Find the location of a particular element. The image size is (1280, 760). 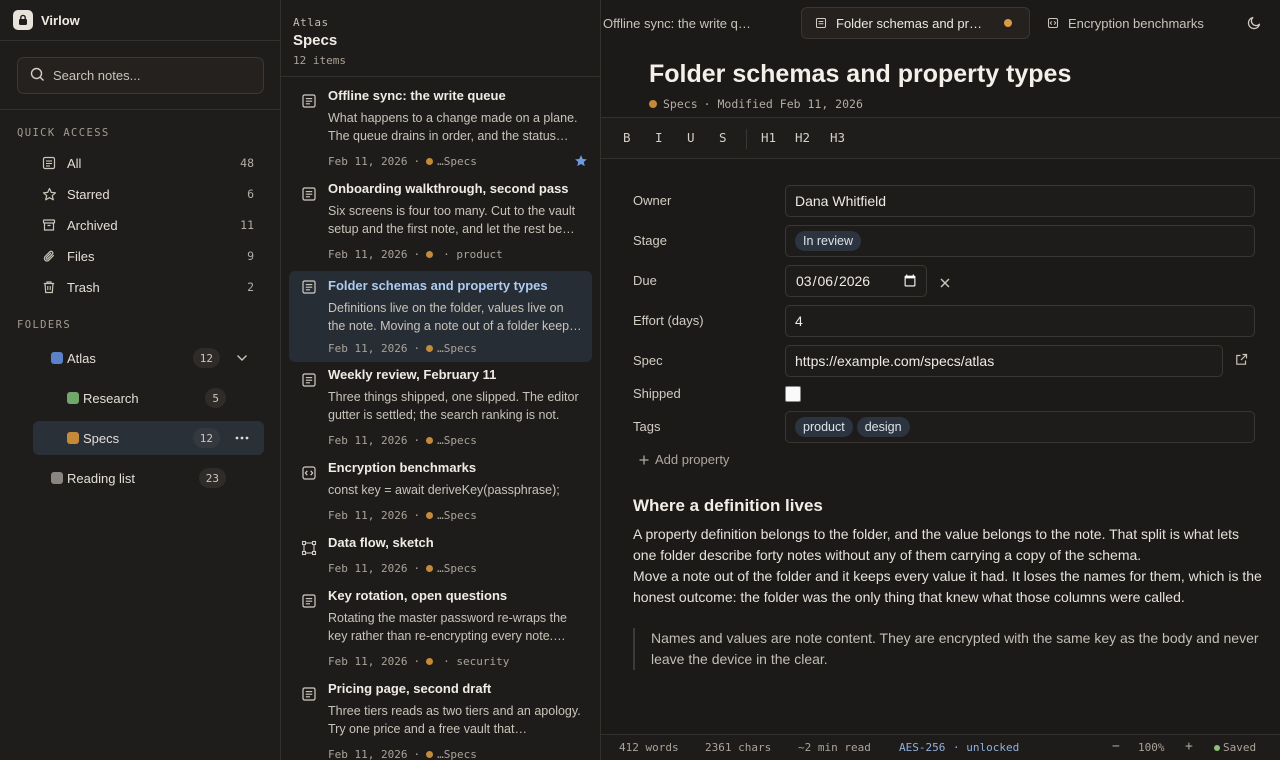

tag-chip: design is located at coordinates (883, 427).